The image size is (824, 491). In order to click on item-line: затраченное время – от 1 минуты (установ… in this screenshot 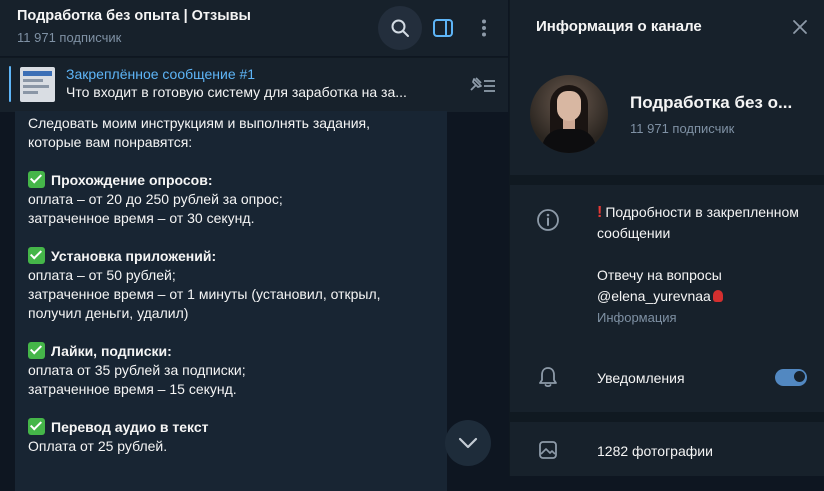, I will do `click(204, 294)`.